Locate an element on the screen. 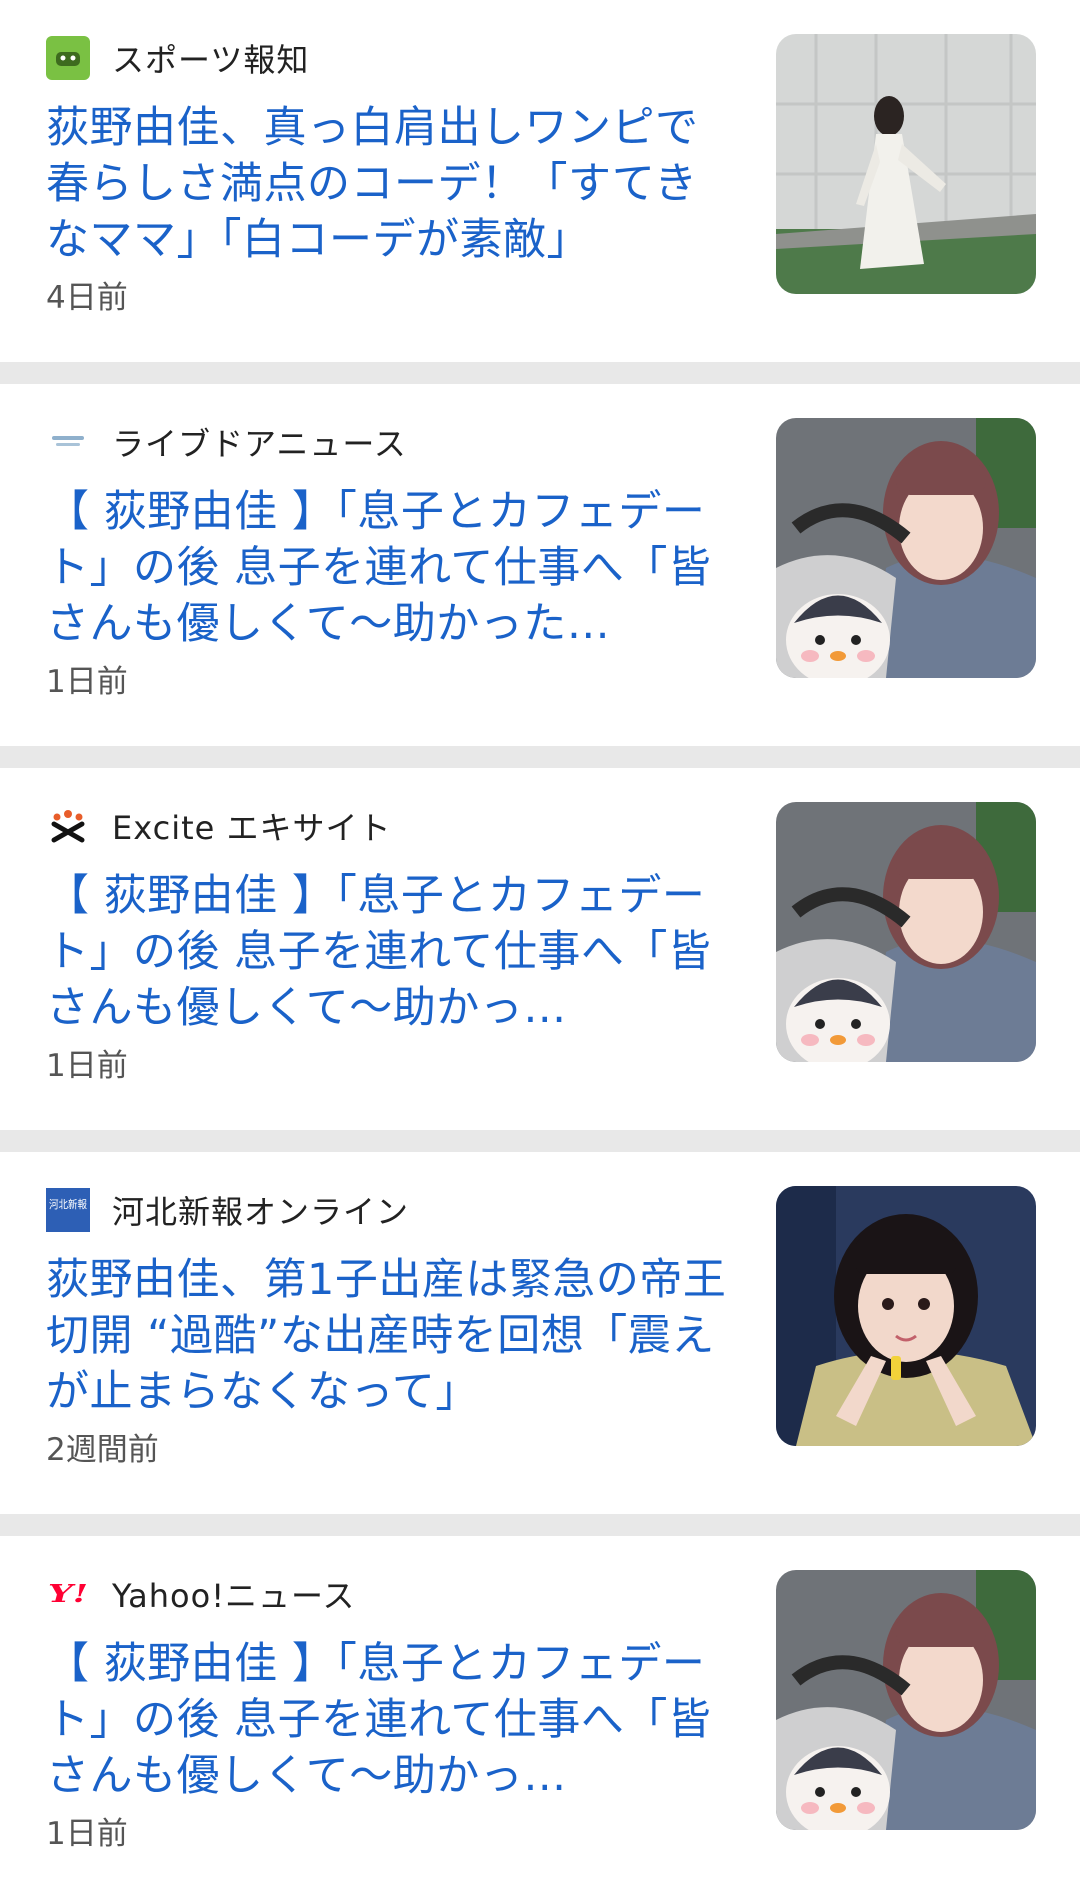  source-row: 河北新報 河北新報オンライン is located at coordinates (227, 1210).